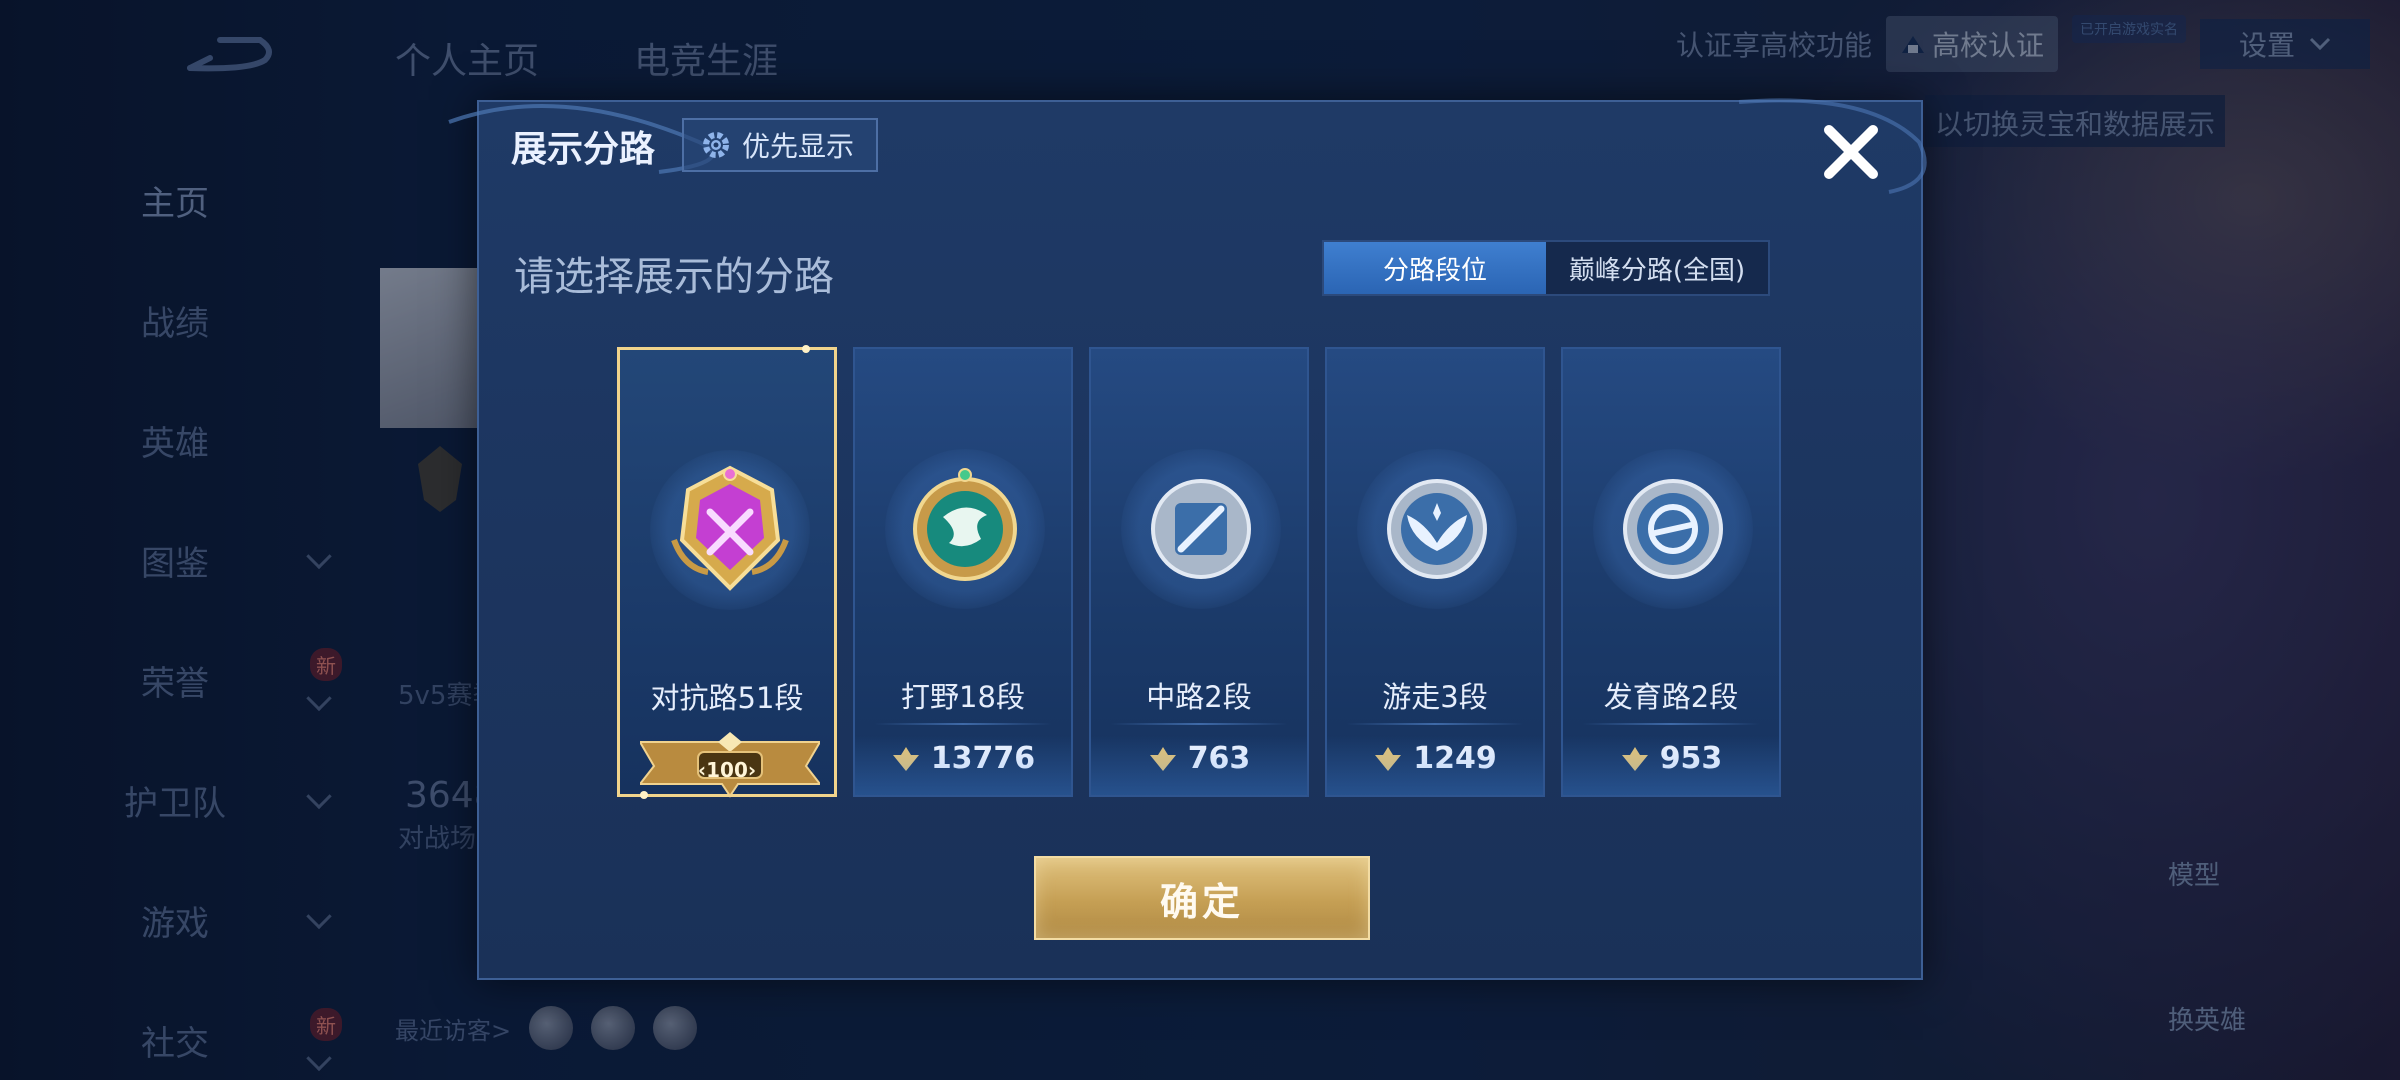 The width and height of the screenshot is (2400, 1080). What do you see at coordinates (1673, 529) in the screenshot?
I see `swirl-emblem-icon` at bounding box center [1673, 529].